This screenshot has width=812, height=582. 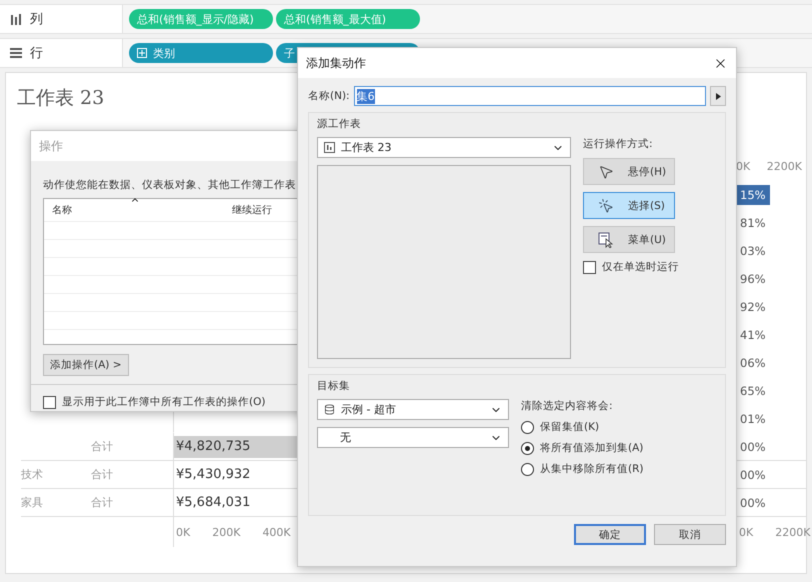 What do you see at coordinates (142, 53) in the screenshot?
I see `expand-icon` at bounding box center [142, 53].